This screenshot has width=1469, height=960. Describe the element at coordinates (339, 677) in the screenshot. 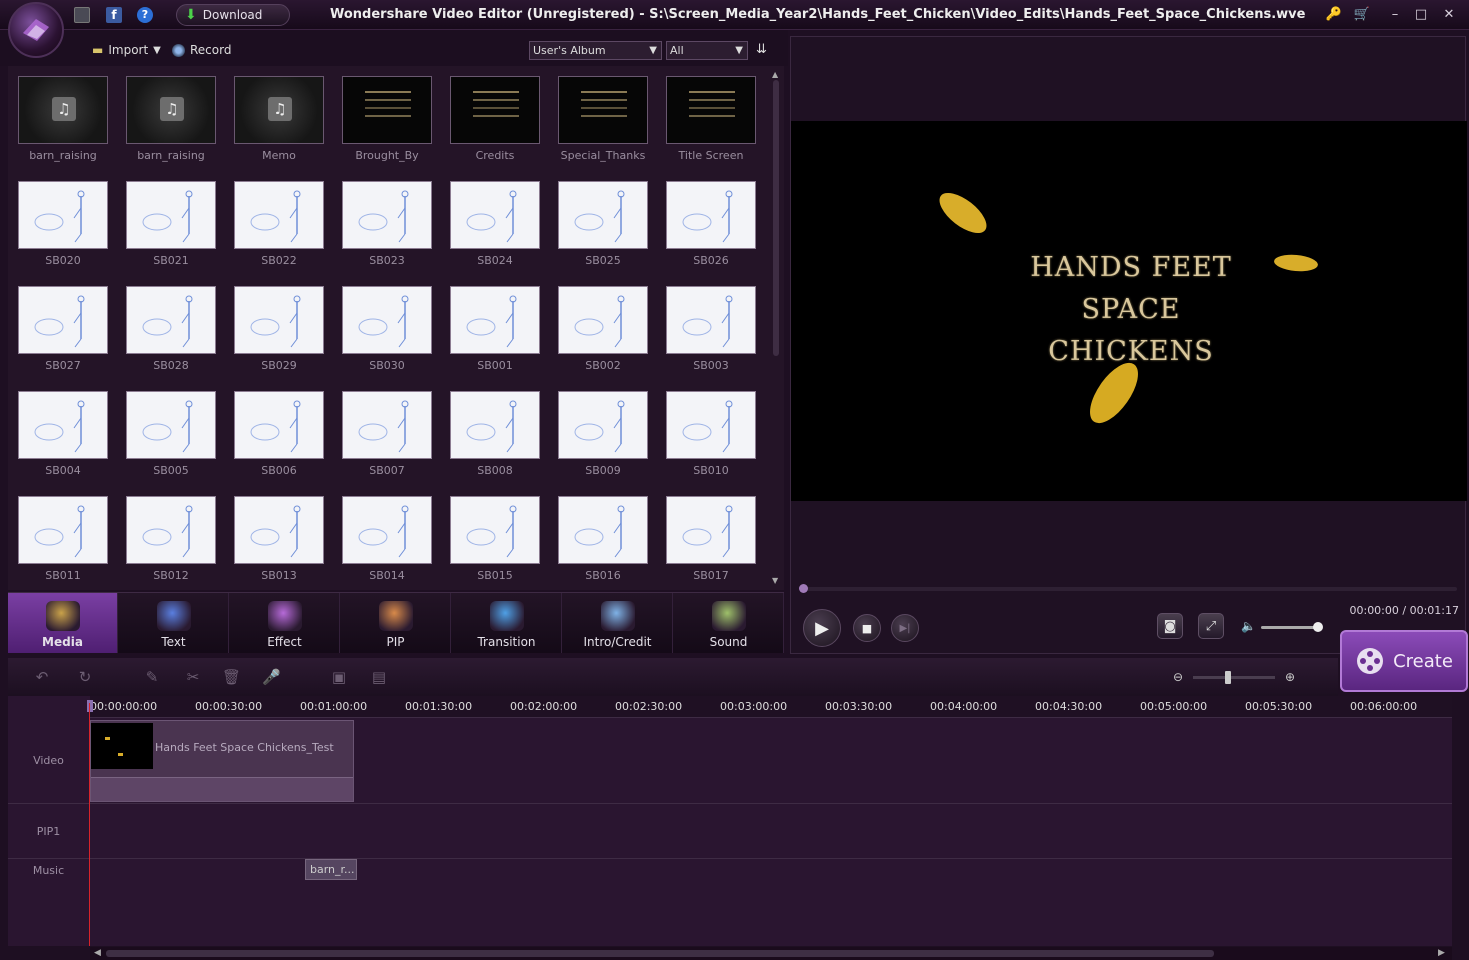

I see `crop-icon: ▣` at that location.